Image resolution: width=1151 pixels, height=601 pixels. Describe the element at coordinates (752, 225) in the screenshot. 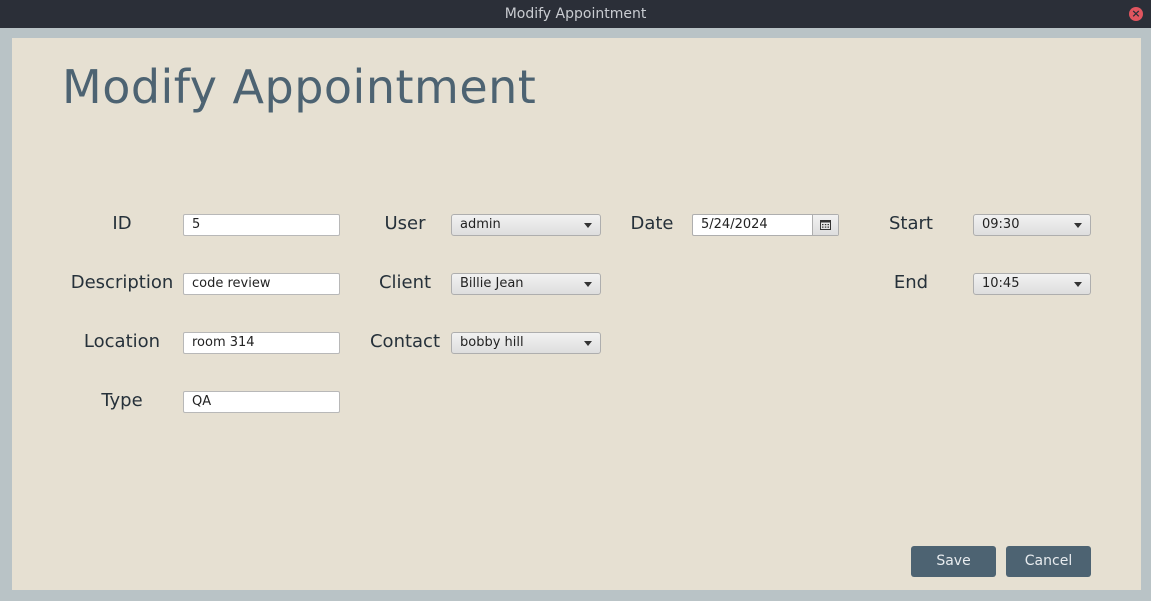

I see `date-field: 5/24/2024` at that location.